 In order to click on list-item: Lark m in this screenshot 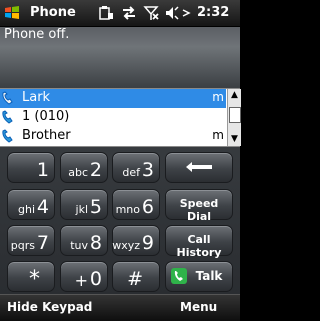, I will do `click(113, 98)`.